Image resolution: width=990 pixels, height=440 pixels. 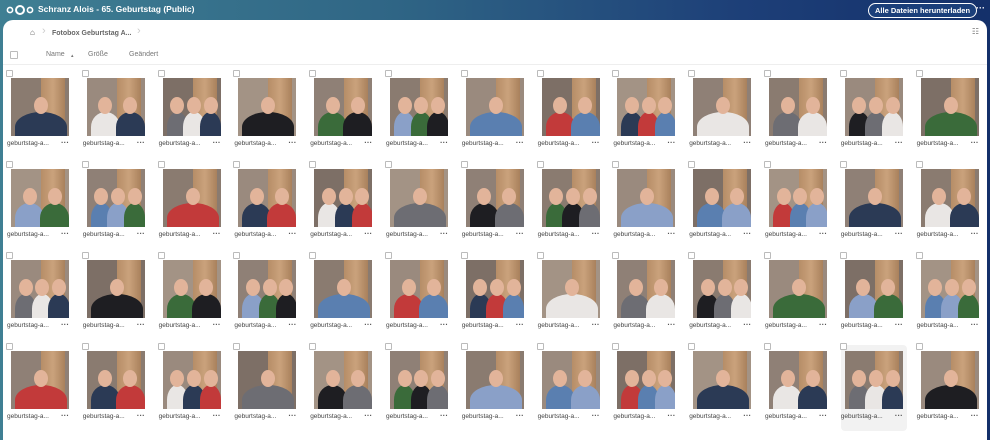 I want to click on sort-size: Größe, so click(x=98, y=54).